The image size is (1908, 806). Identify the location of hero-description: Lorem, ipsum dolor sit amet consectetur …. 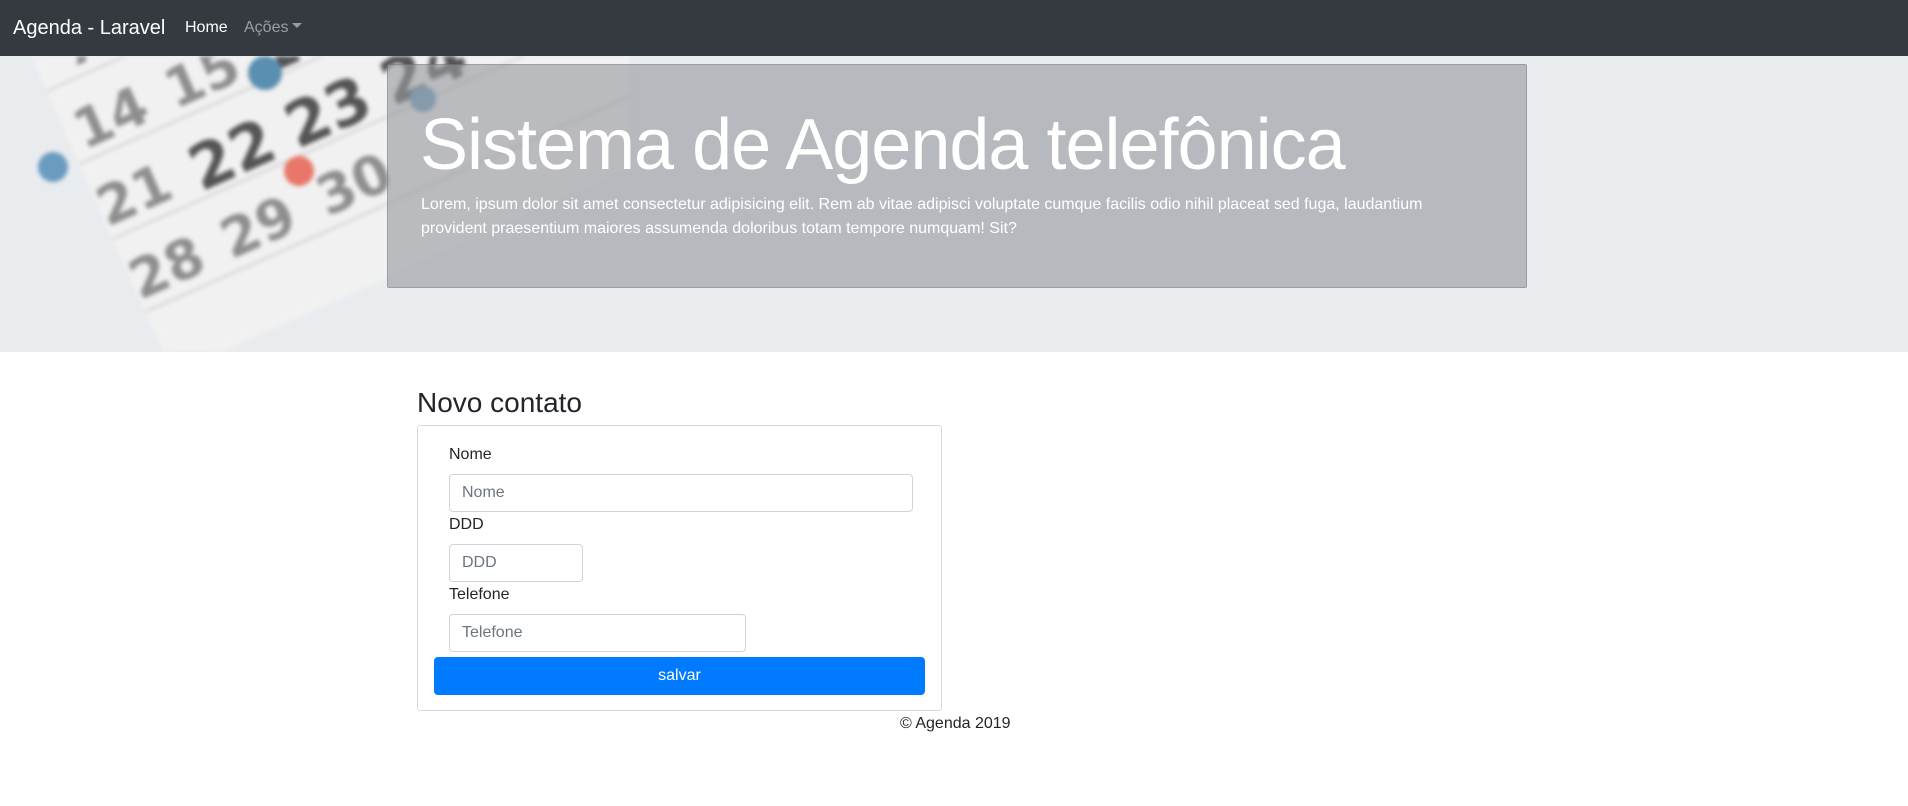
(922, 216).